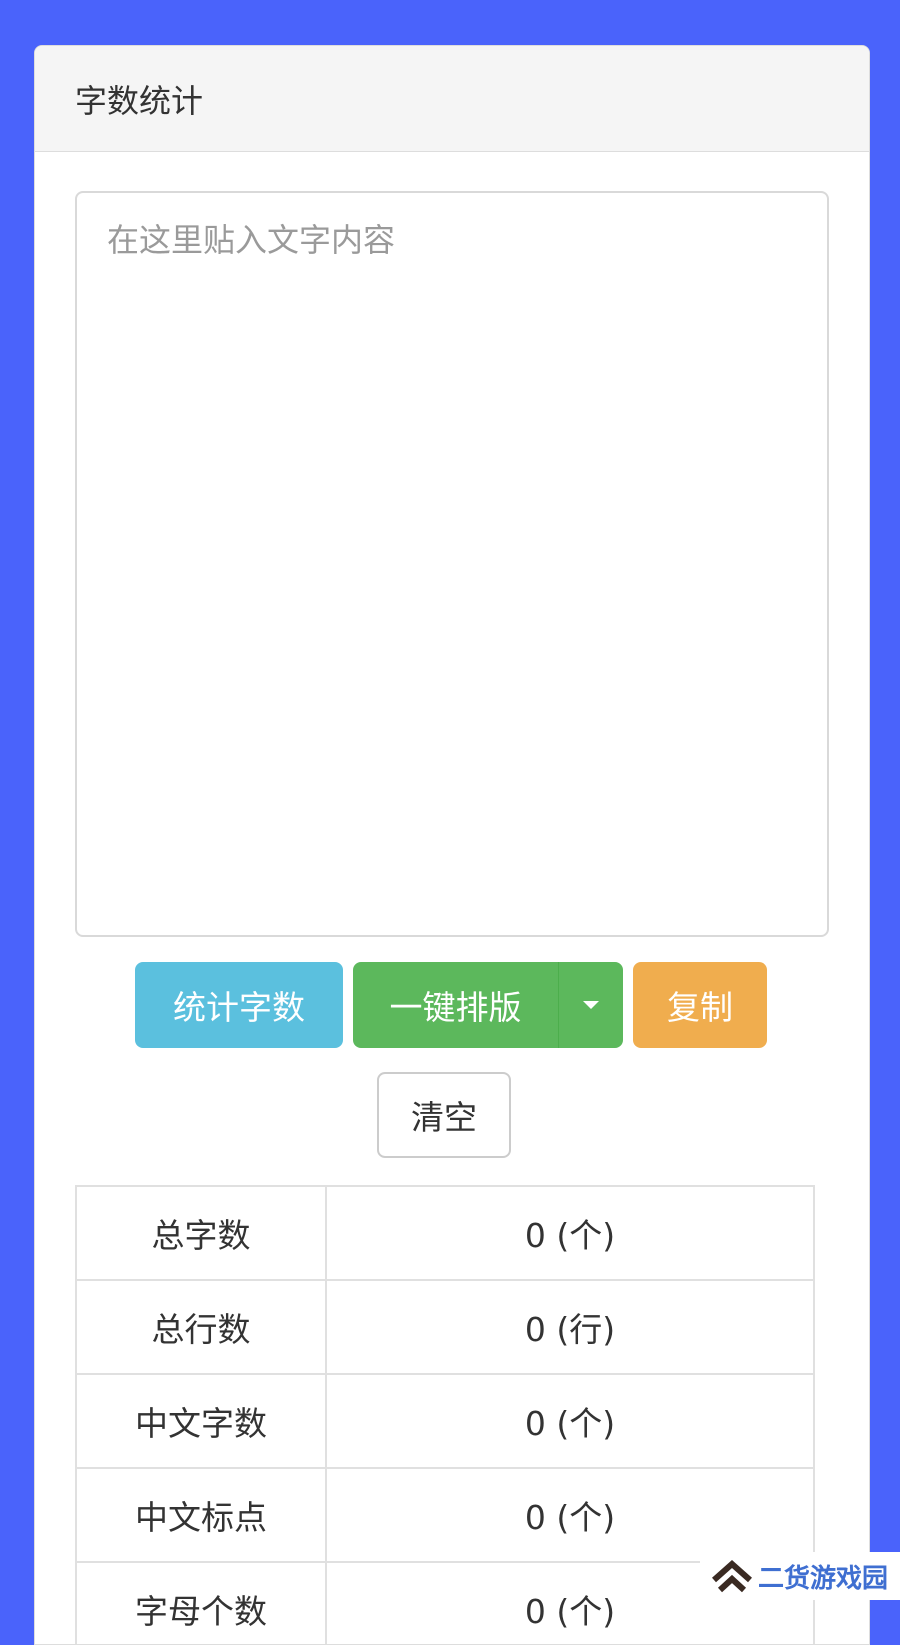 This screenshot has width=900, height=1645. What do you see at coordinates (732, 1576) in the screenshot?
I see `double-chevron-up-icon` at bounding box center [732, 1576].